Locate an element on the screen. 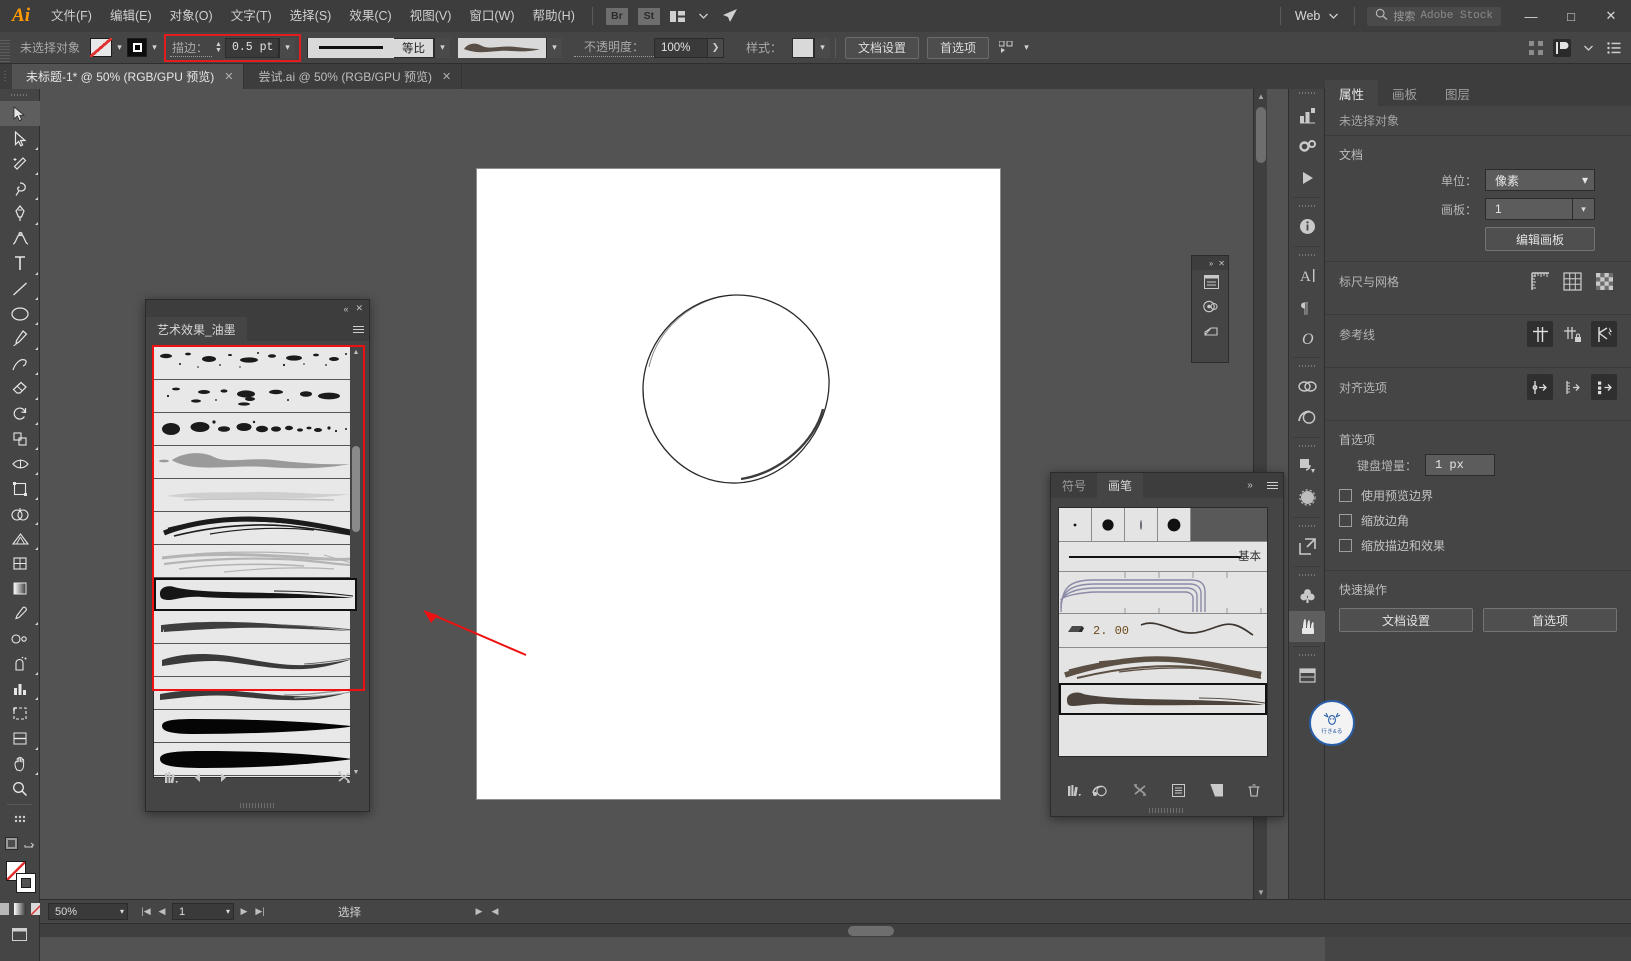 The image size is (1631, 961). ink-brush-wash-light is located at coordinates (255, 495).